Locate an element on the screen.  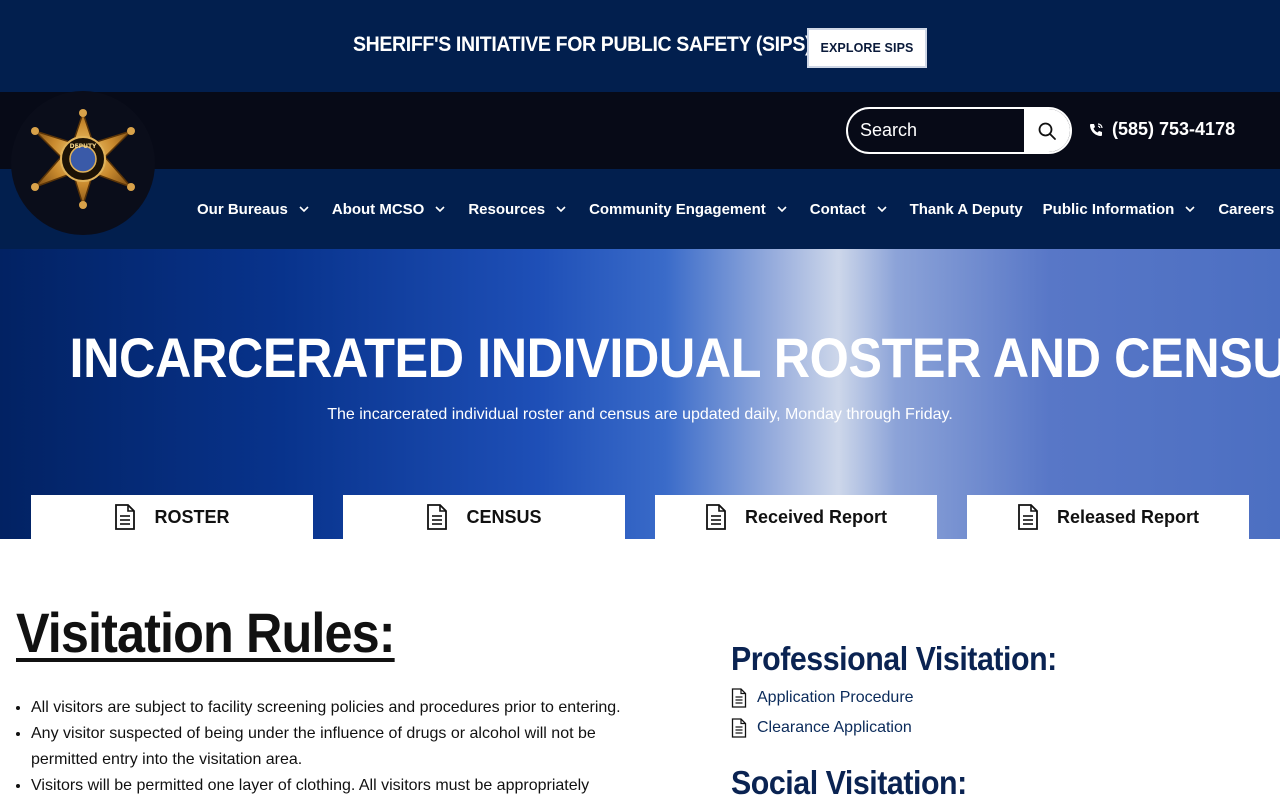
tab-label: ROSTER is located at coordinates (192, 516).